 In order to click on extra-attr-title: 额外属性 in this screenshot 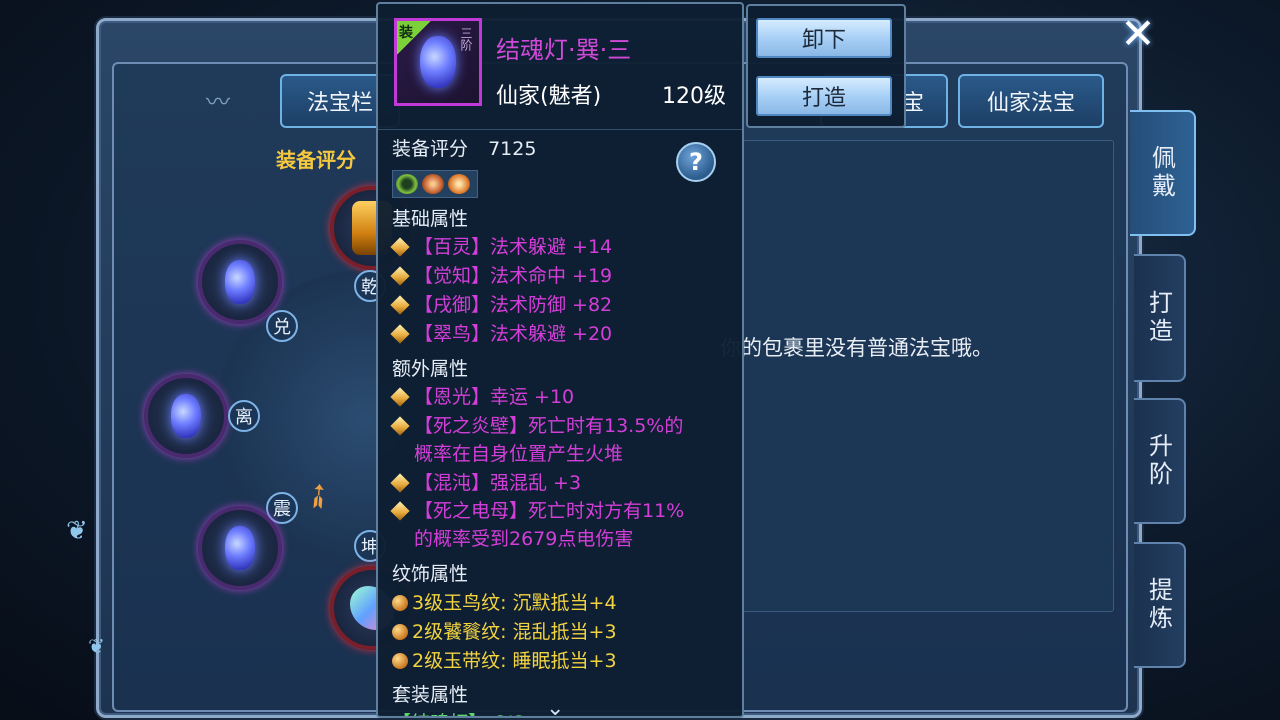, I will do `click(430, 369)`.